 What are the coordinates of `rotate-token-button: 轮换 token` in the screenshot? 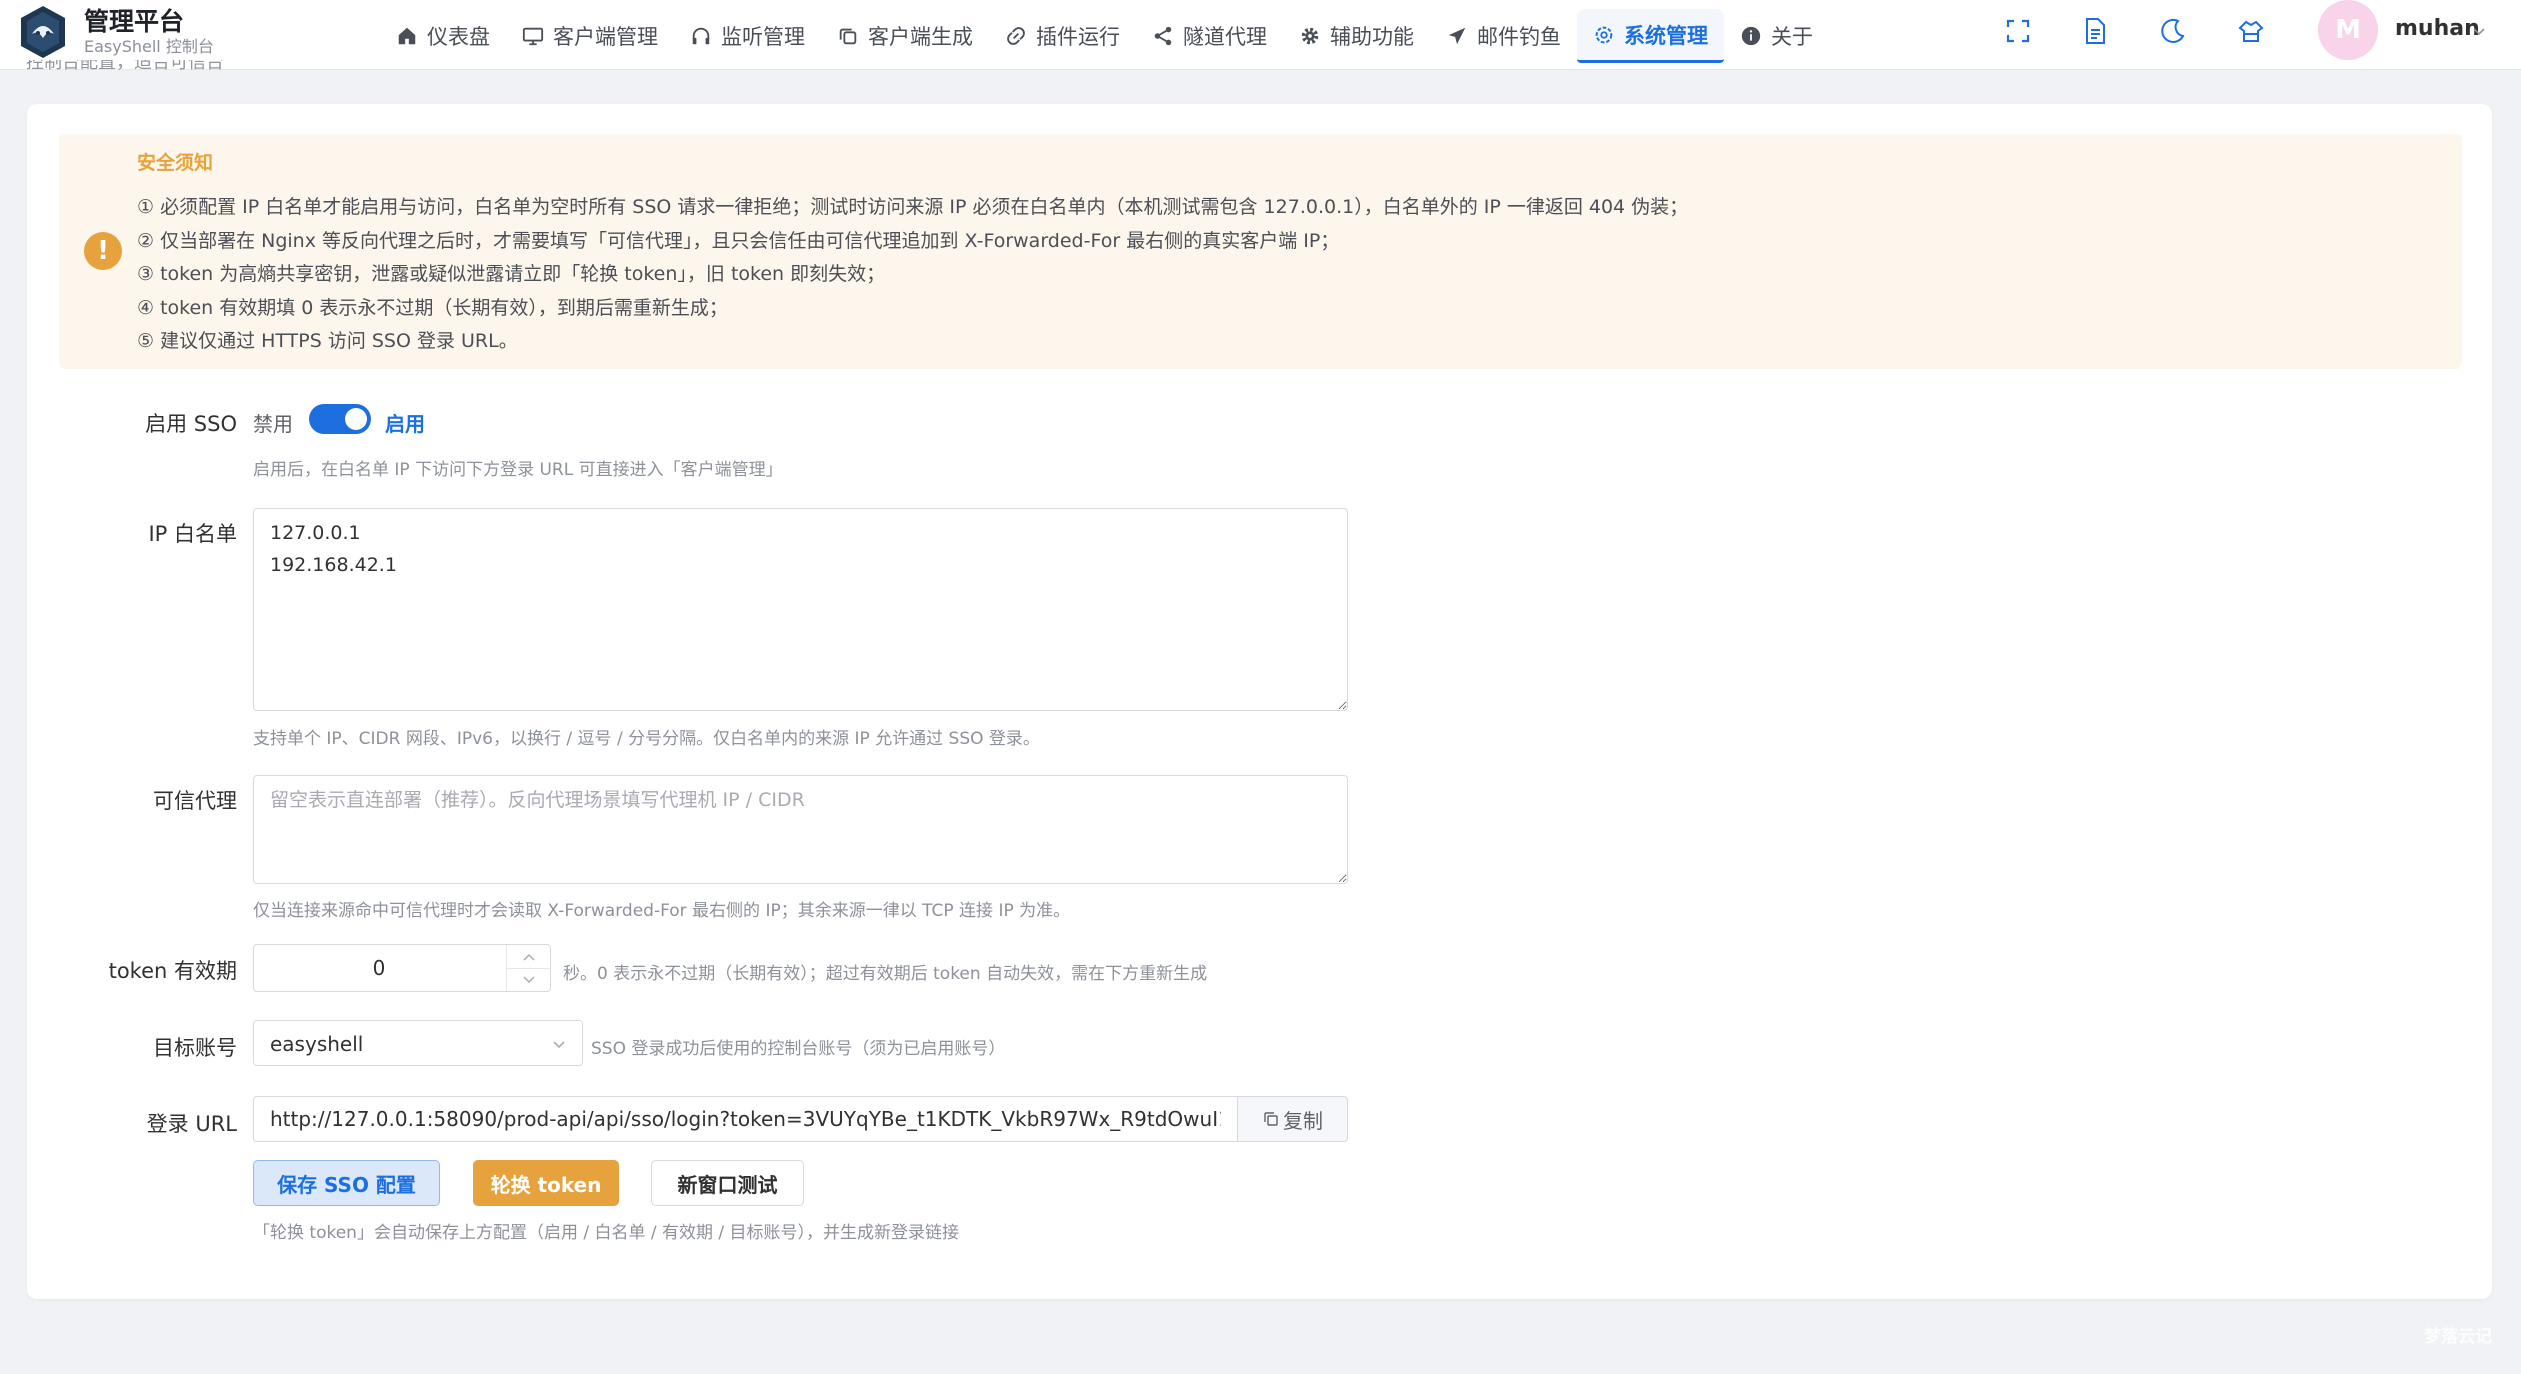 It's located at (546, 1183).